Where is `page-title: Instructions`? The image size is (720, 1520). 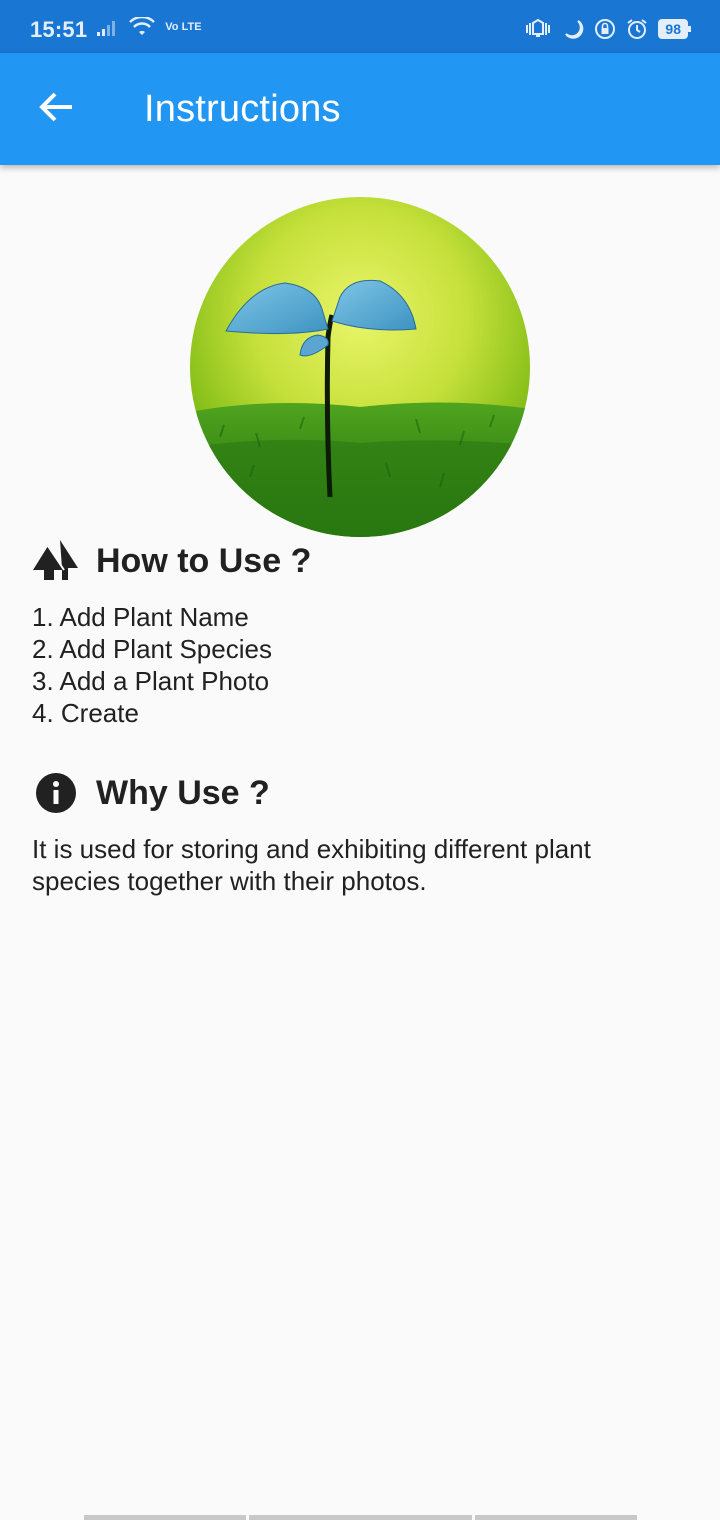 page-title: Instructions is located at coordinates (242, 108).